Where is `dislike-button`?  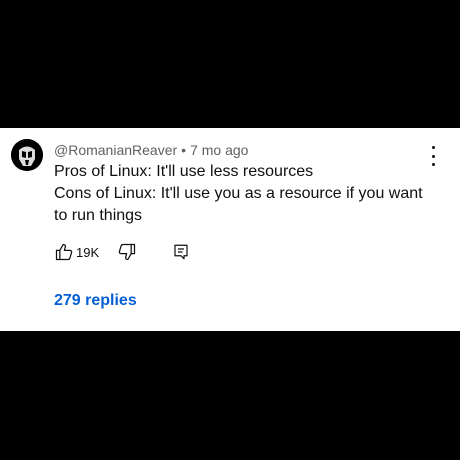
dislike-button is located at coordinates (127, 252).